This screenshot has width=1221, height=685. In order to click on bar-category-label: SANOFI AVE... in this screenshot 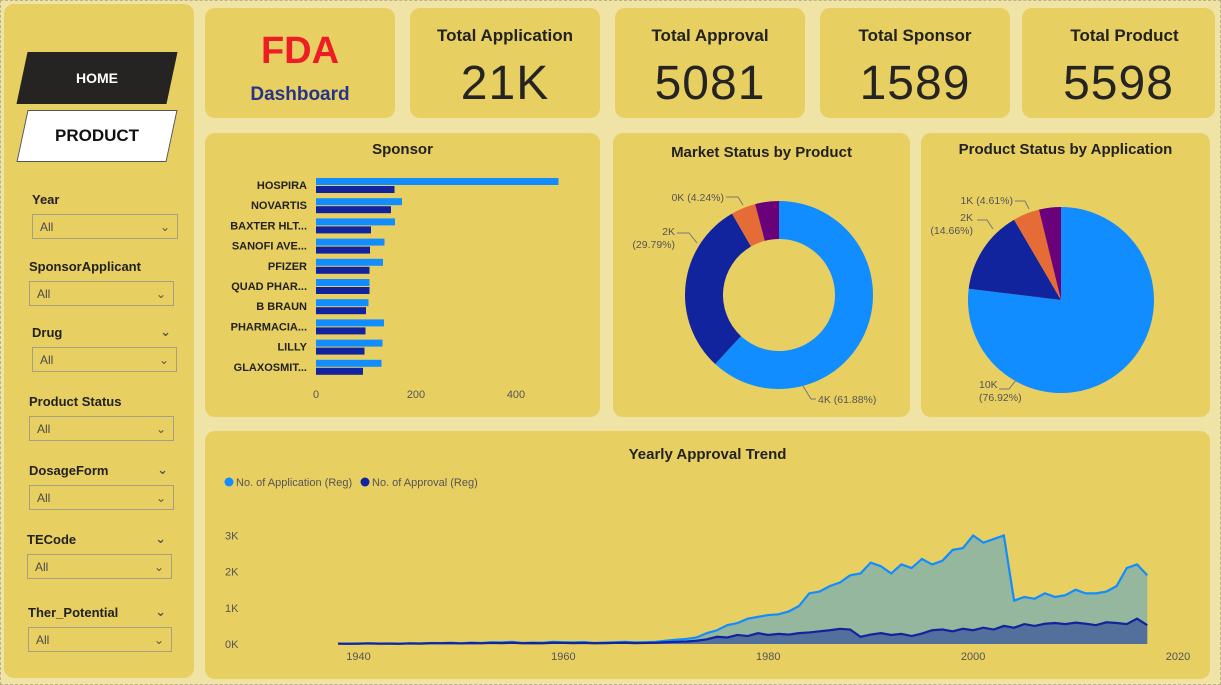, I will do `click(269, 247)`.